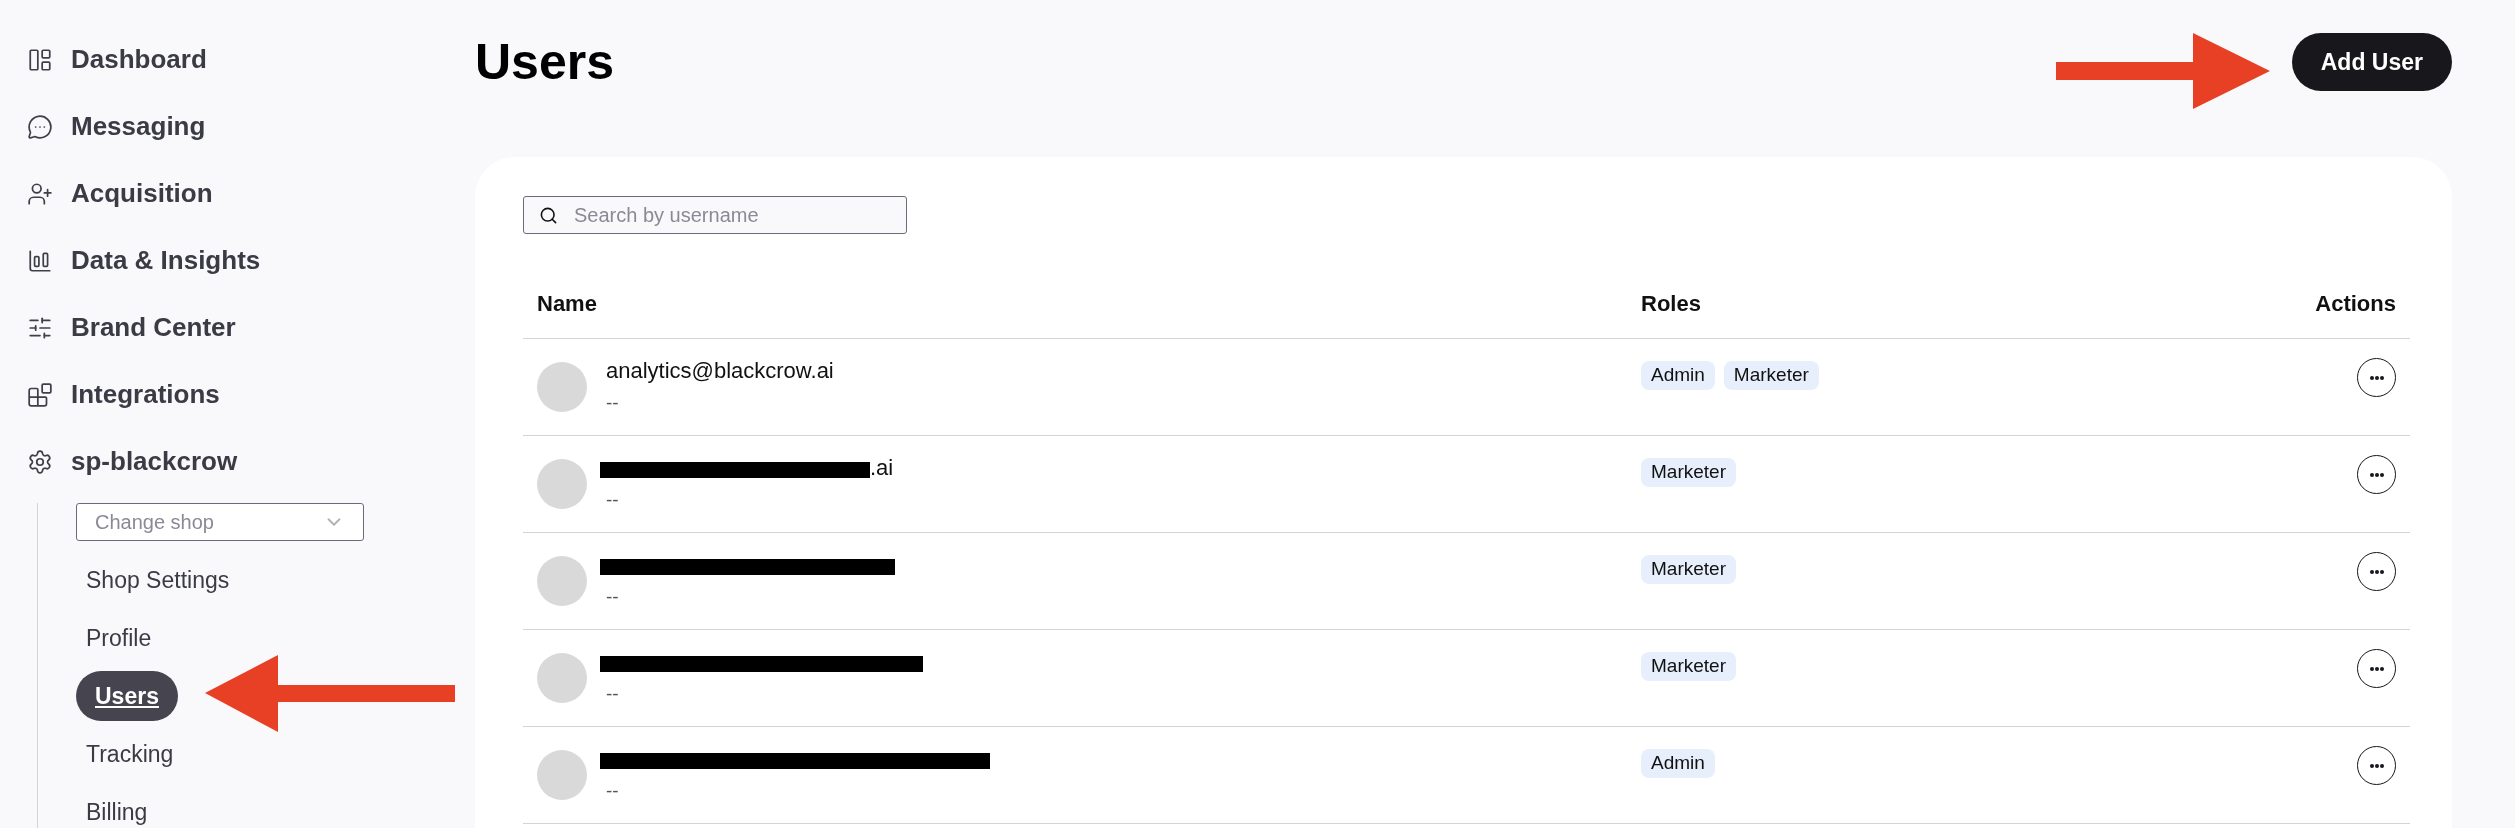  I want to click on page-title: Users, so click(544, 62).